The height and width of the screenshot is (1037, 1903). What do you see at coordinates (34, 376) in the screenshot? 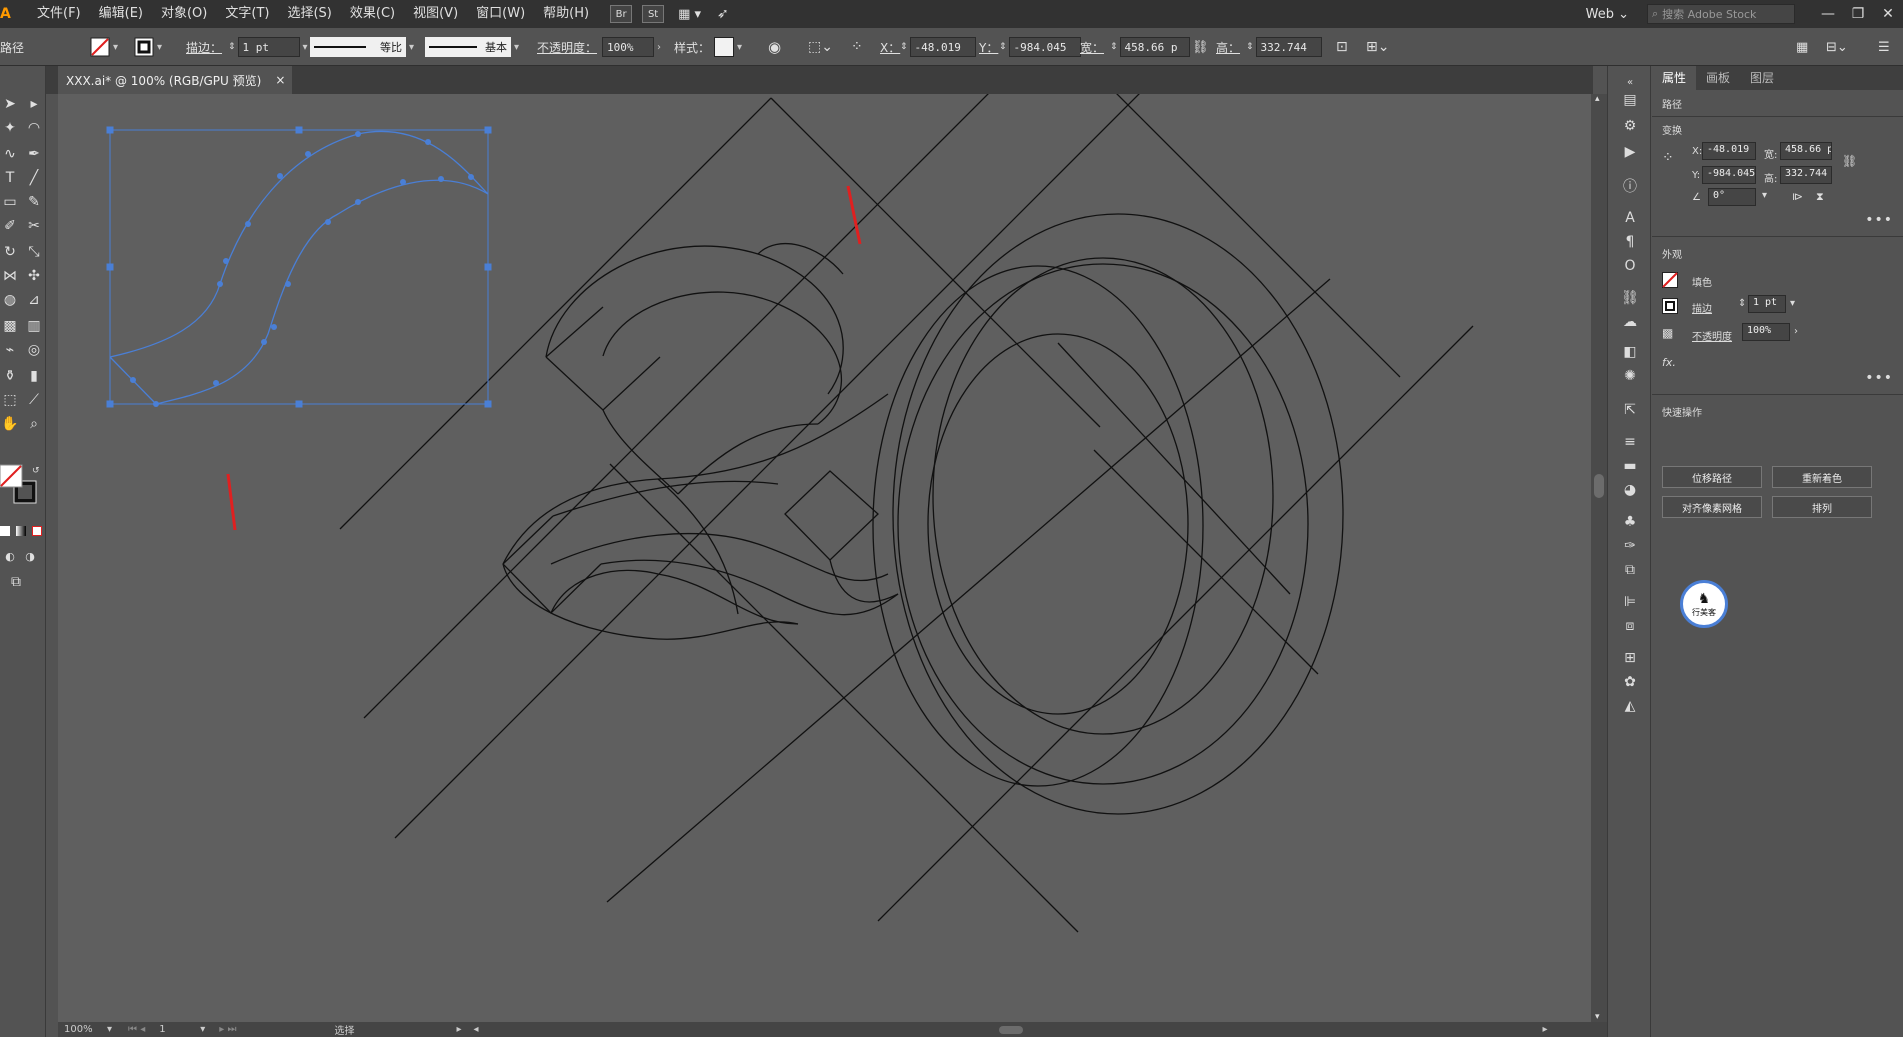
I see `column-graph-tool-icon: ▮` at bounding box center [34, 376].